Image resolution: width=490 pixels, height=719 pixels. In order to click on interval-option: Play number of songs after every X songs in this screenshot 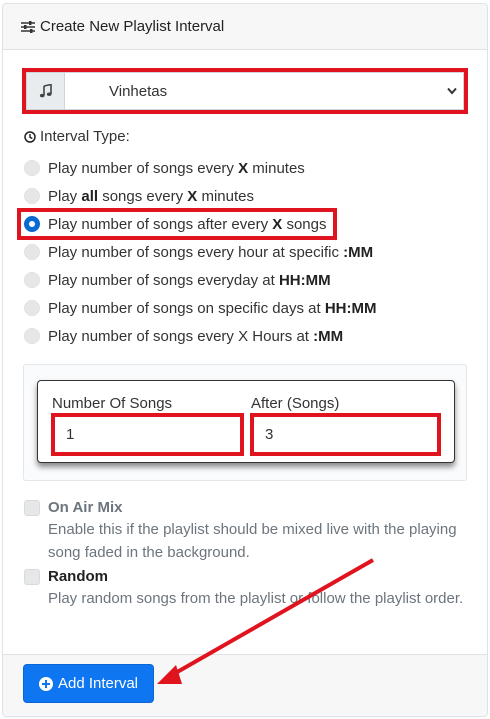, I will do `click(175, 224)`.